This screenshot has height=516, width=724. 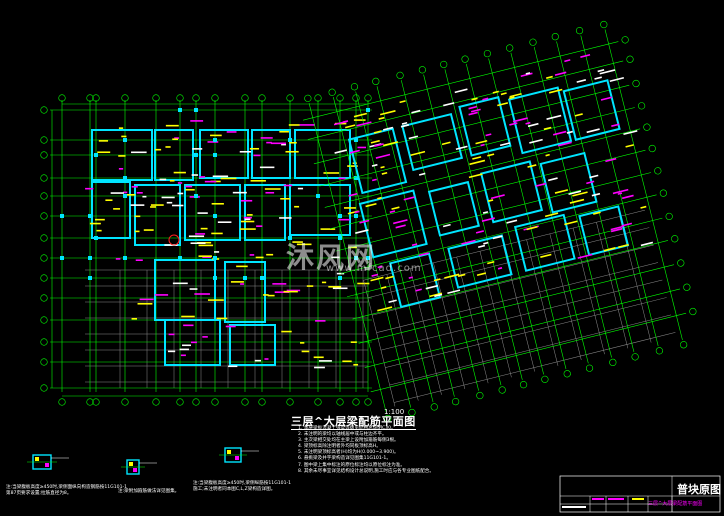 What do you see at coordinates (234, 489) in the screenshot?
I see `detail-note-line: 施工;未注明者同本图C,L,Z梁构造详图。` at bounding box center [234, 489].